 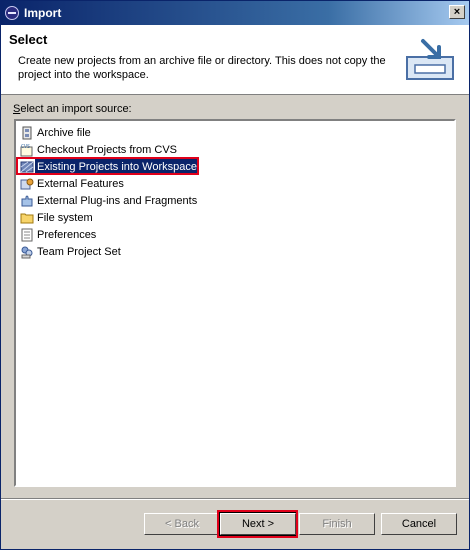 I want to click on import-wizard-icon, so click(x=430, y=59).